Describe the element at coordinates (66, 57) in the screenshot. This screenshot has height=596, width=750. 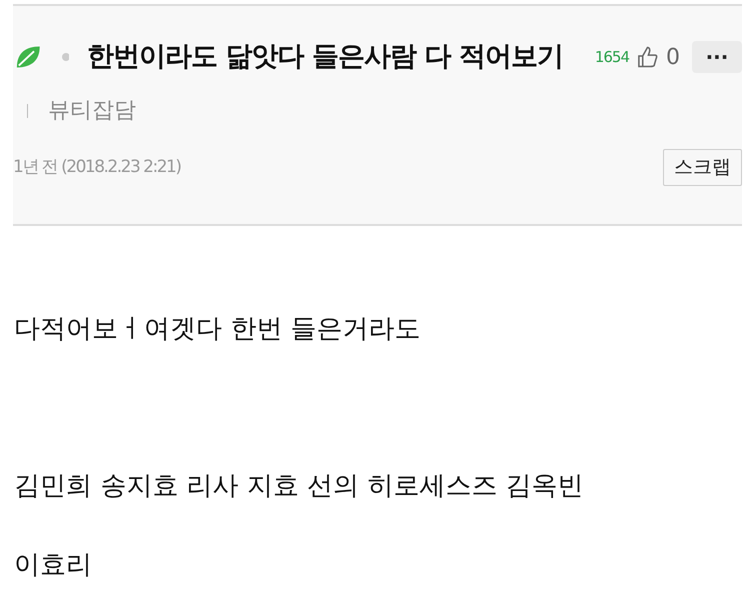
I see `bullet-icon` at that location.